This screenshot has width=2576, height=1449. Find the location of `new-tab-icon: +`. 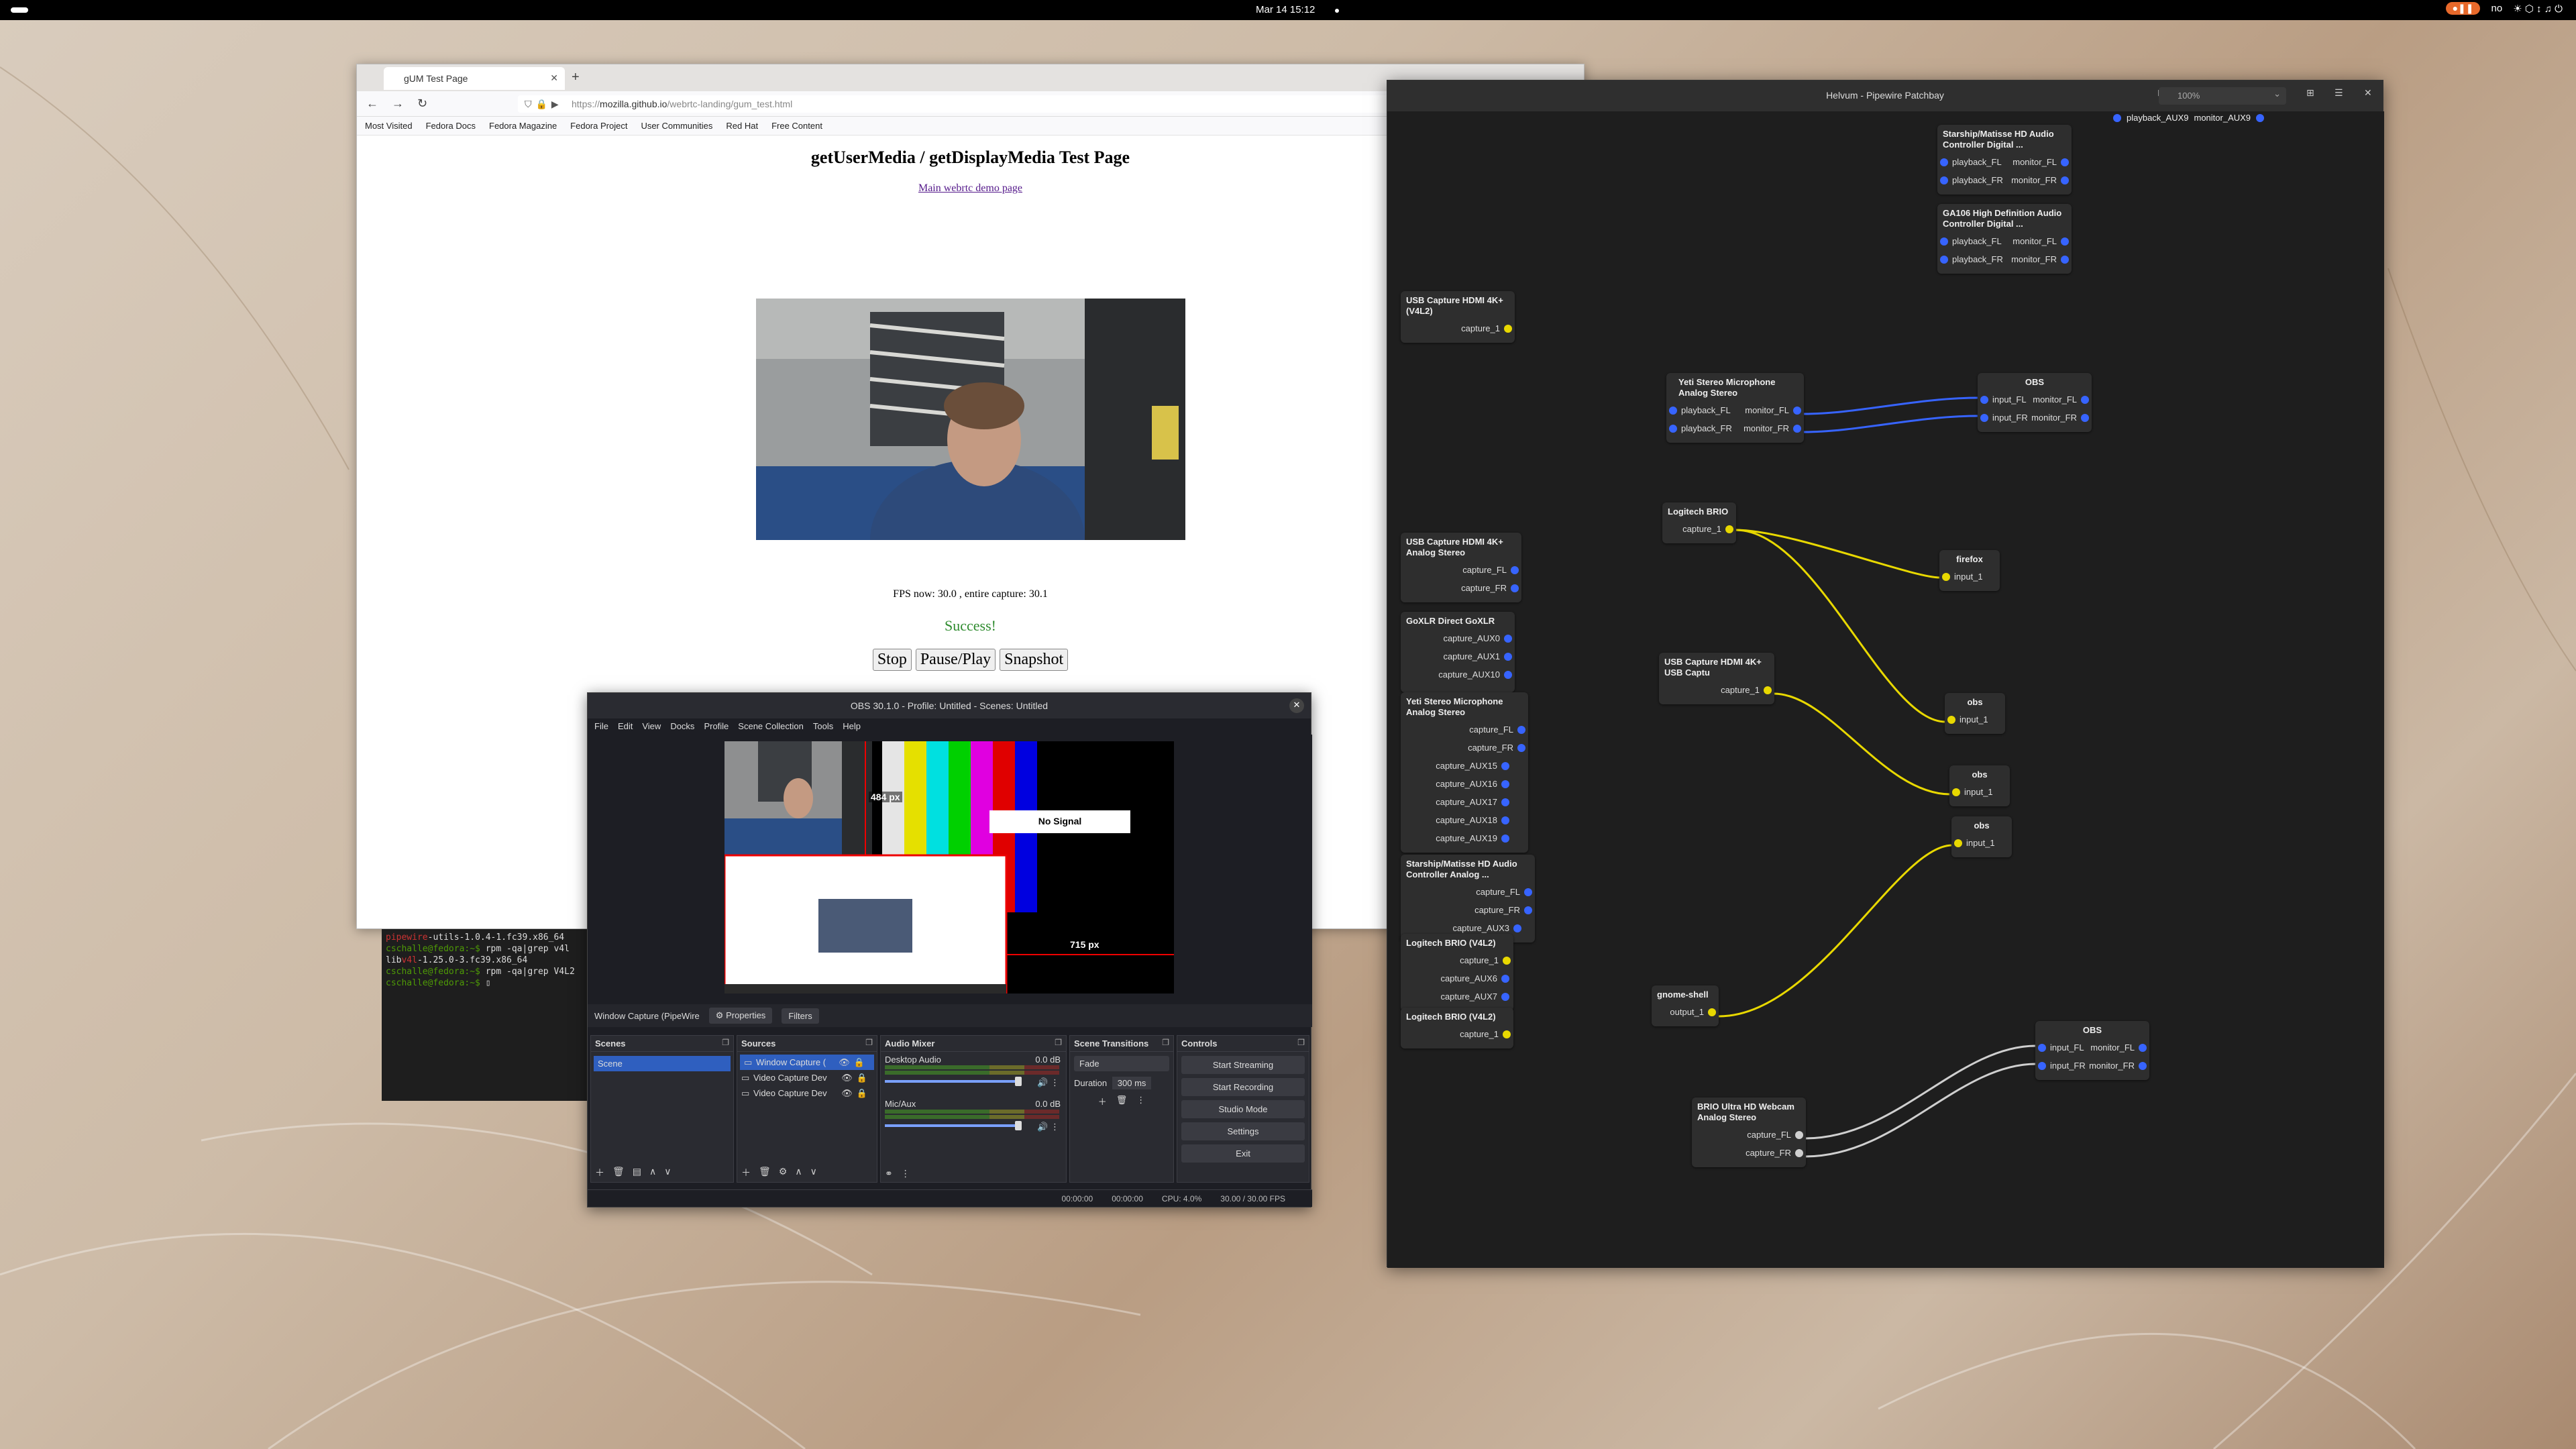

new-tab-icon: + is located at coordinates (576, 77).